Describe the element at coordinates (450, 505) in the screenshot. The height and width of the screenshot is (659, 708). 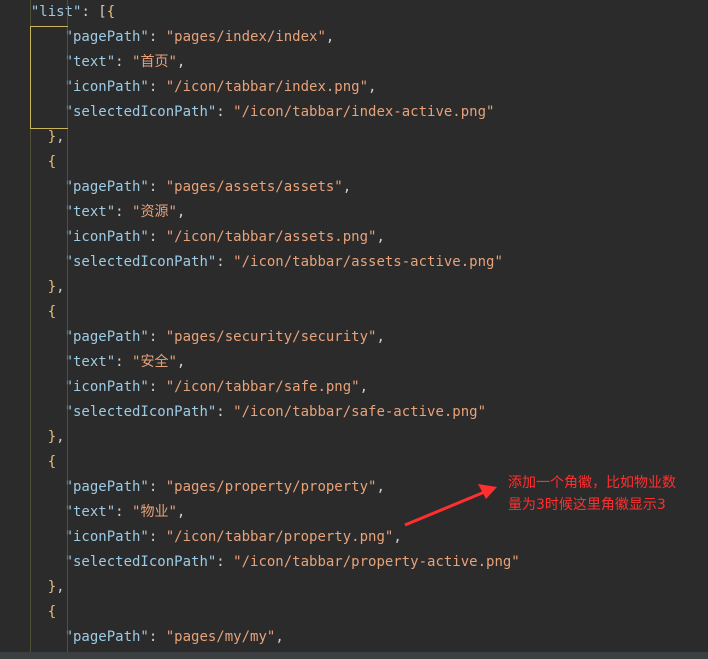
I see `annotation-arrow` at that location.